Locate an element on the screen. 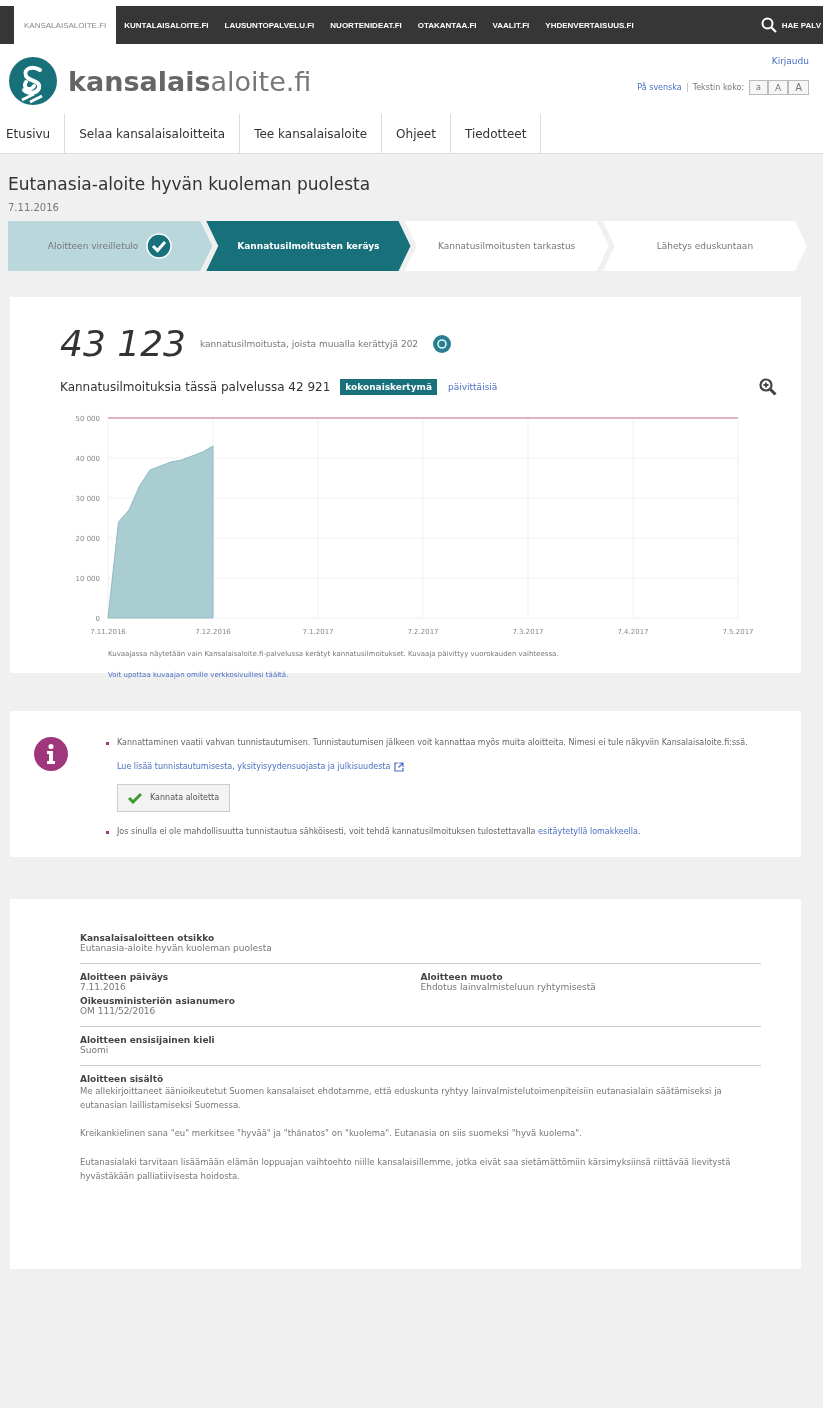 This screenshot has width=823, height=1409. content-paragraph: Eutanasialaki tarvitaan lisäämään elämän loppuajan vaihtoehto niille kansalaisillemme, jotka eivät saa sietämättömiin kärsimyksiinsä riittävää lievitystä hyvästäkään palliatiivisesta hoidosta. is located at coordinates (406, 1169).